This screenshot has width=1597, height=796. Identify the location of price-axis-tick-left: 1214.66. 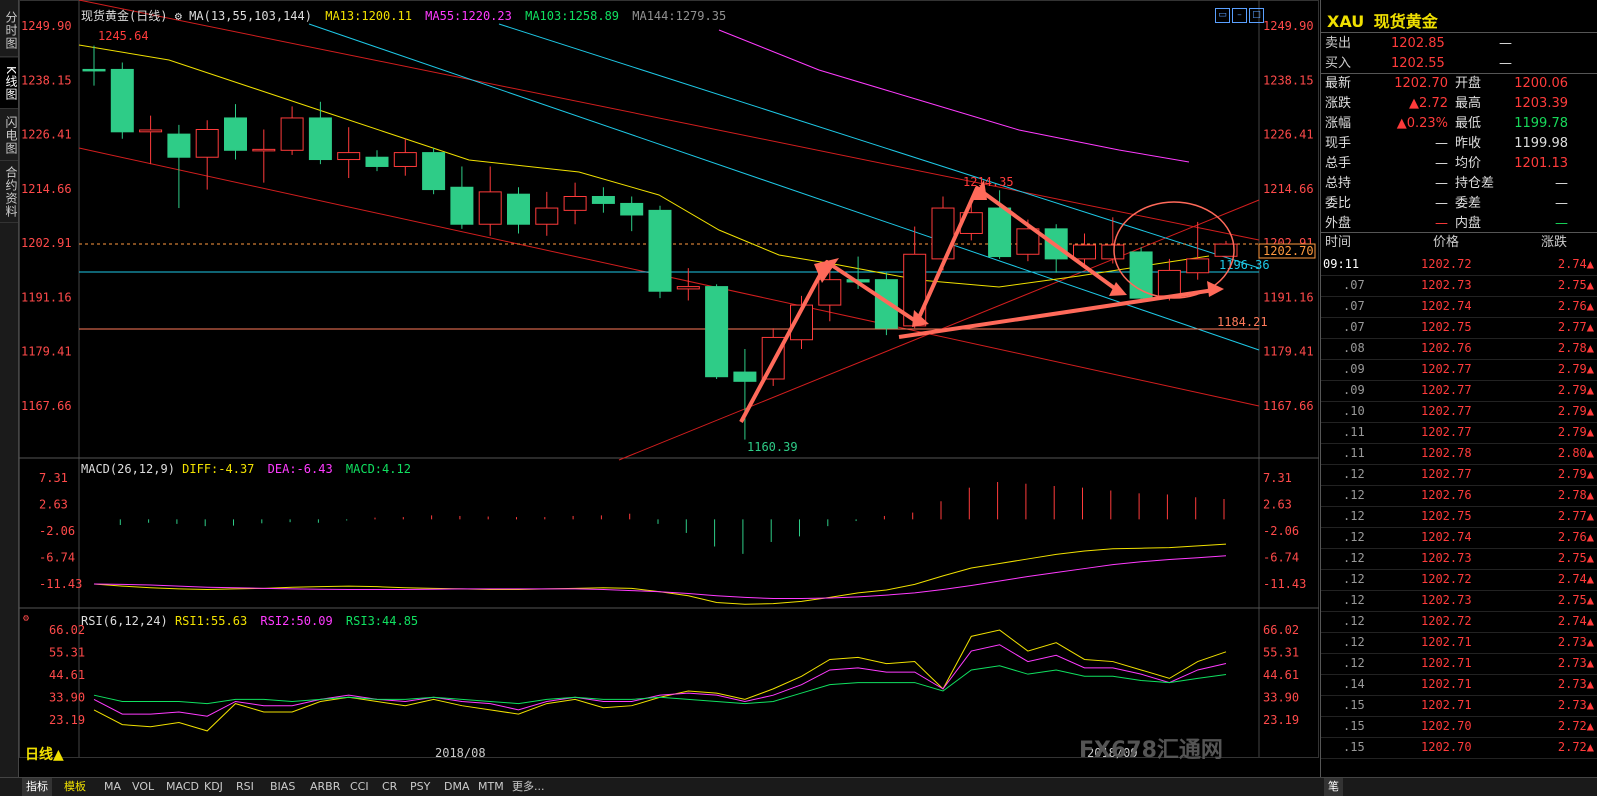
(46, 189).